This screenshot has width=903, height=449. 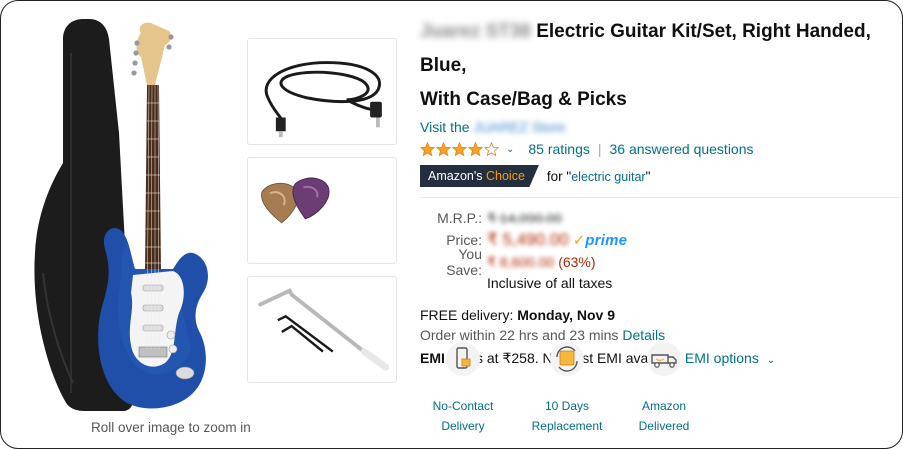 What do you see at coordinates (475, 31) in the screenshot?
I see `product-brand-blurred: Juarez ST38` at bounding box center [475, 31].